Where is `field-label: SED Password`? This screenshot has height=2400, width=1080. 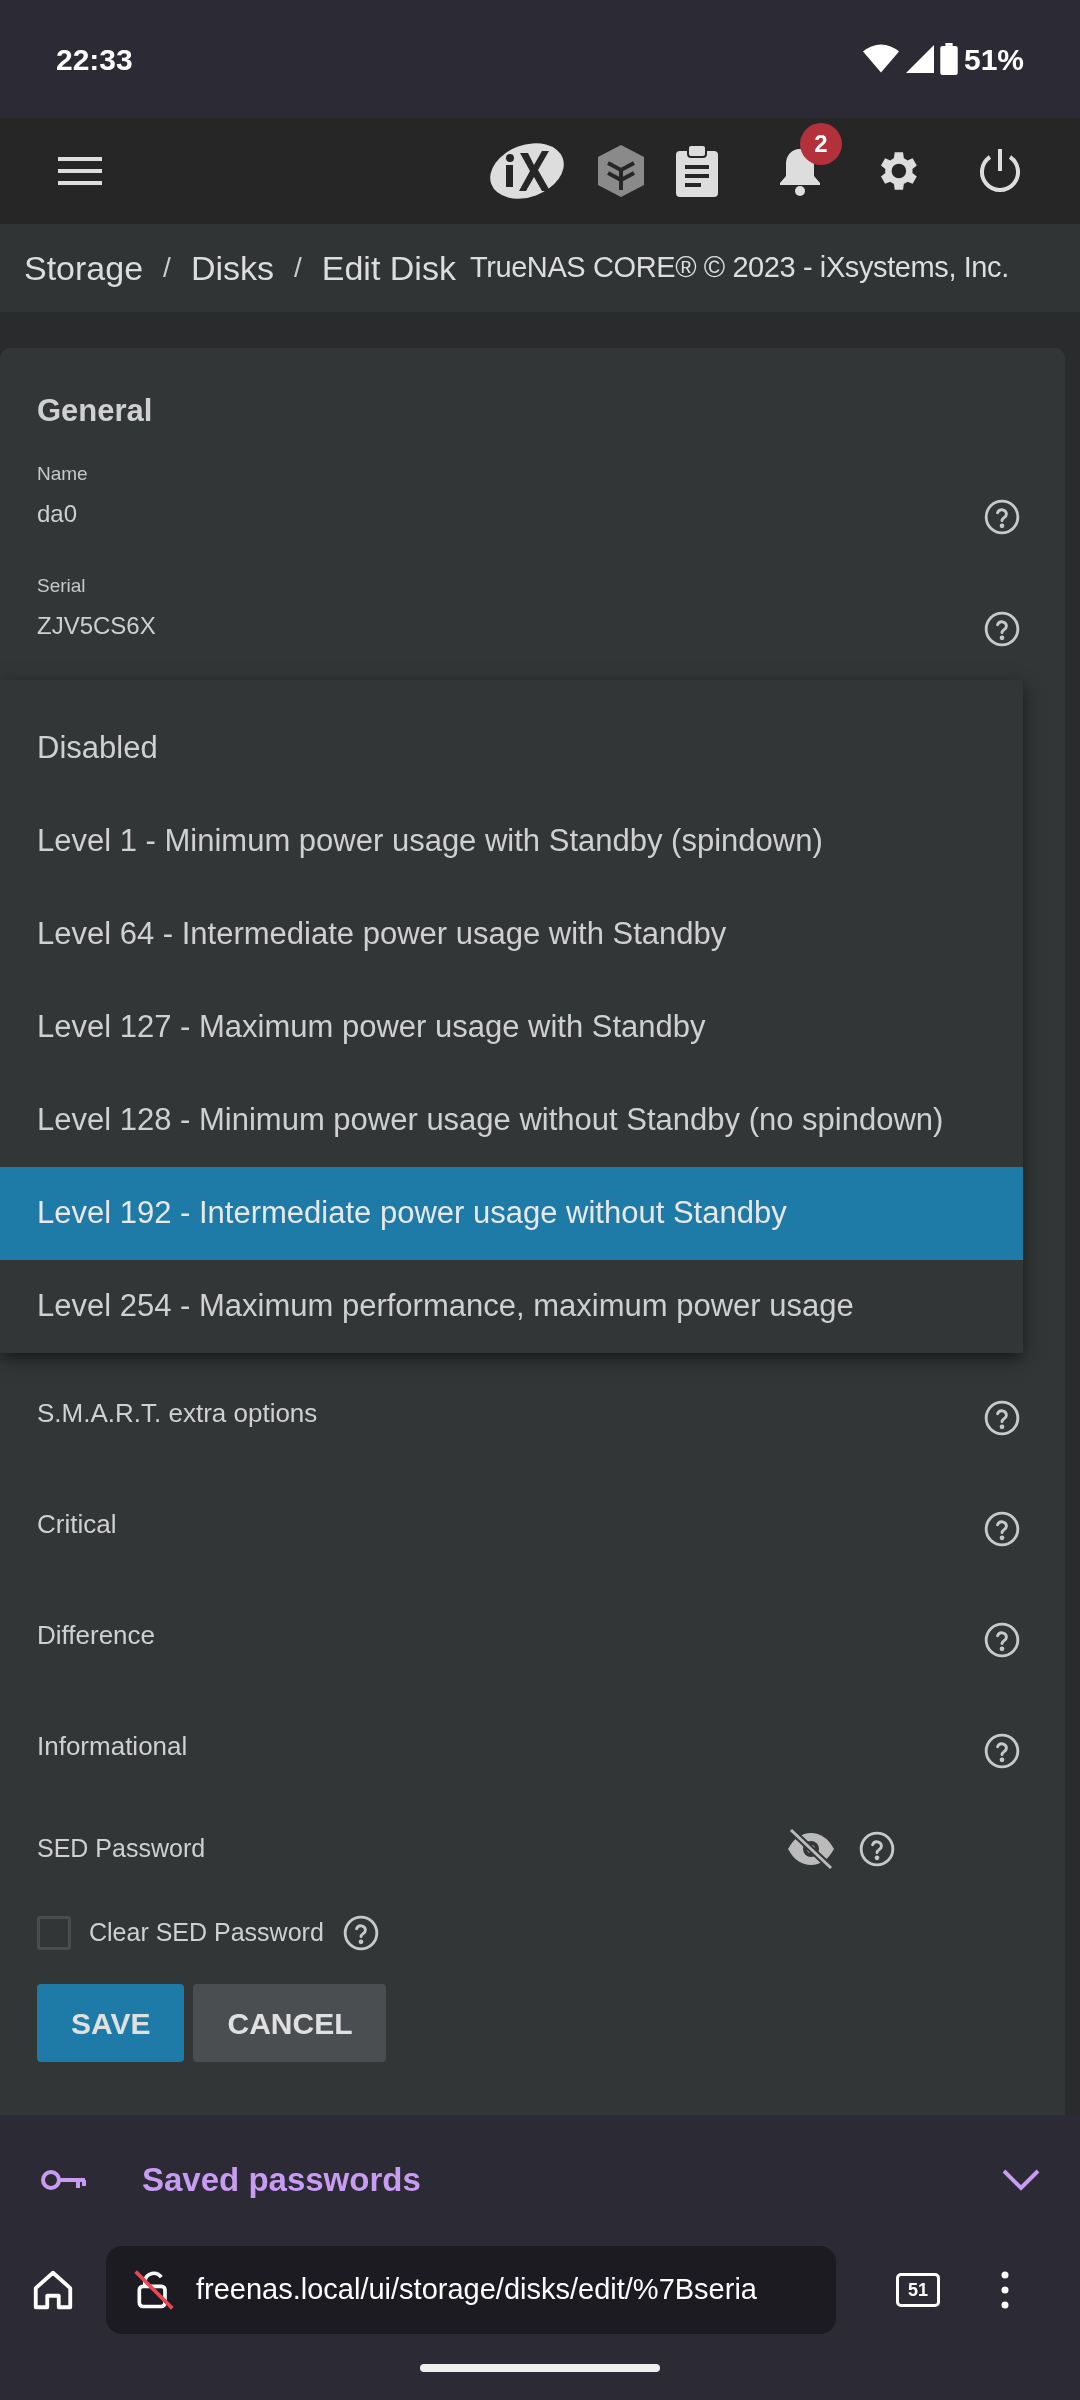
field-label: SED Password is located at coordinates (411, 1849).